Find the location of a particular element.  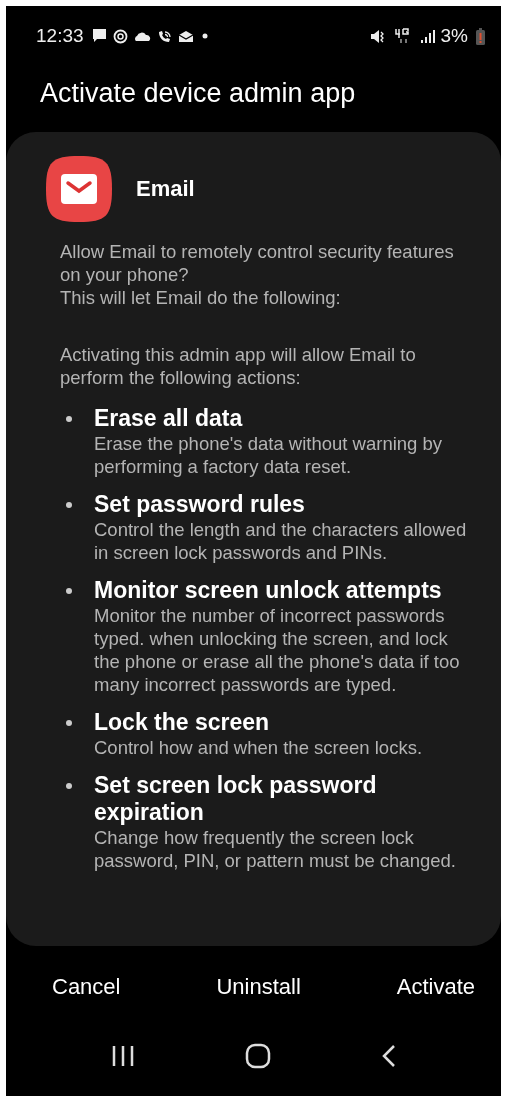

dialog-button: Uninstall is located at coordinates (258, 987).